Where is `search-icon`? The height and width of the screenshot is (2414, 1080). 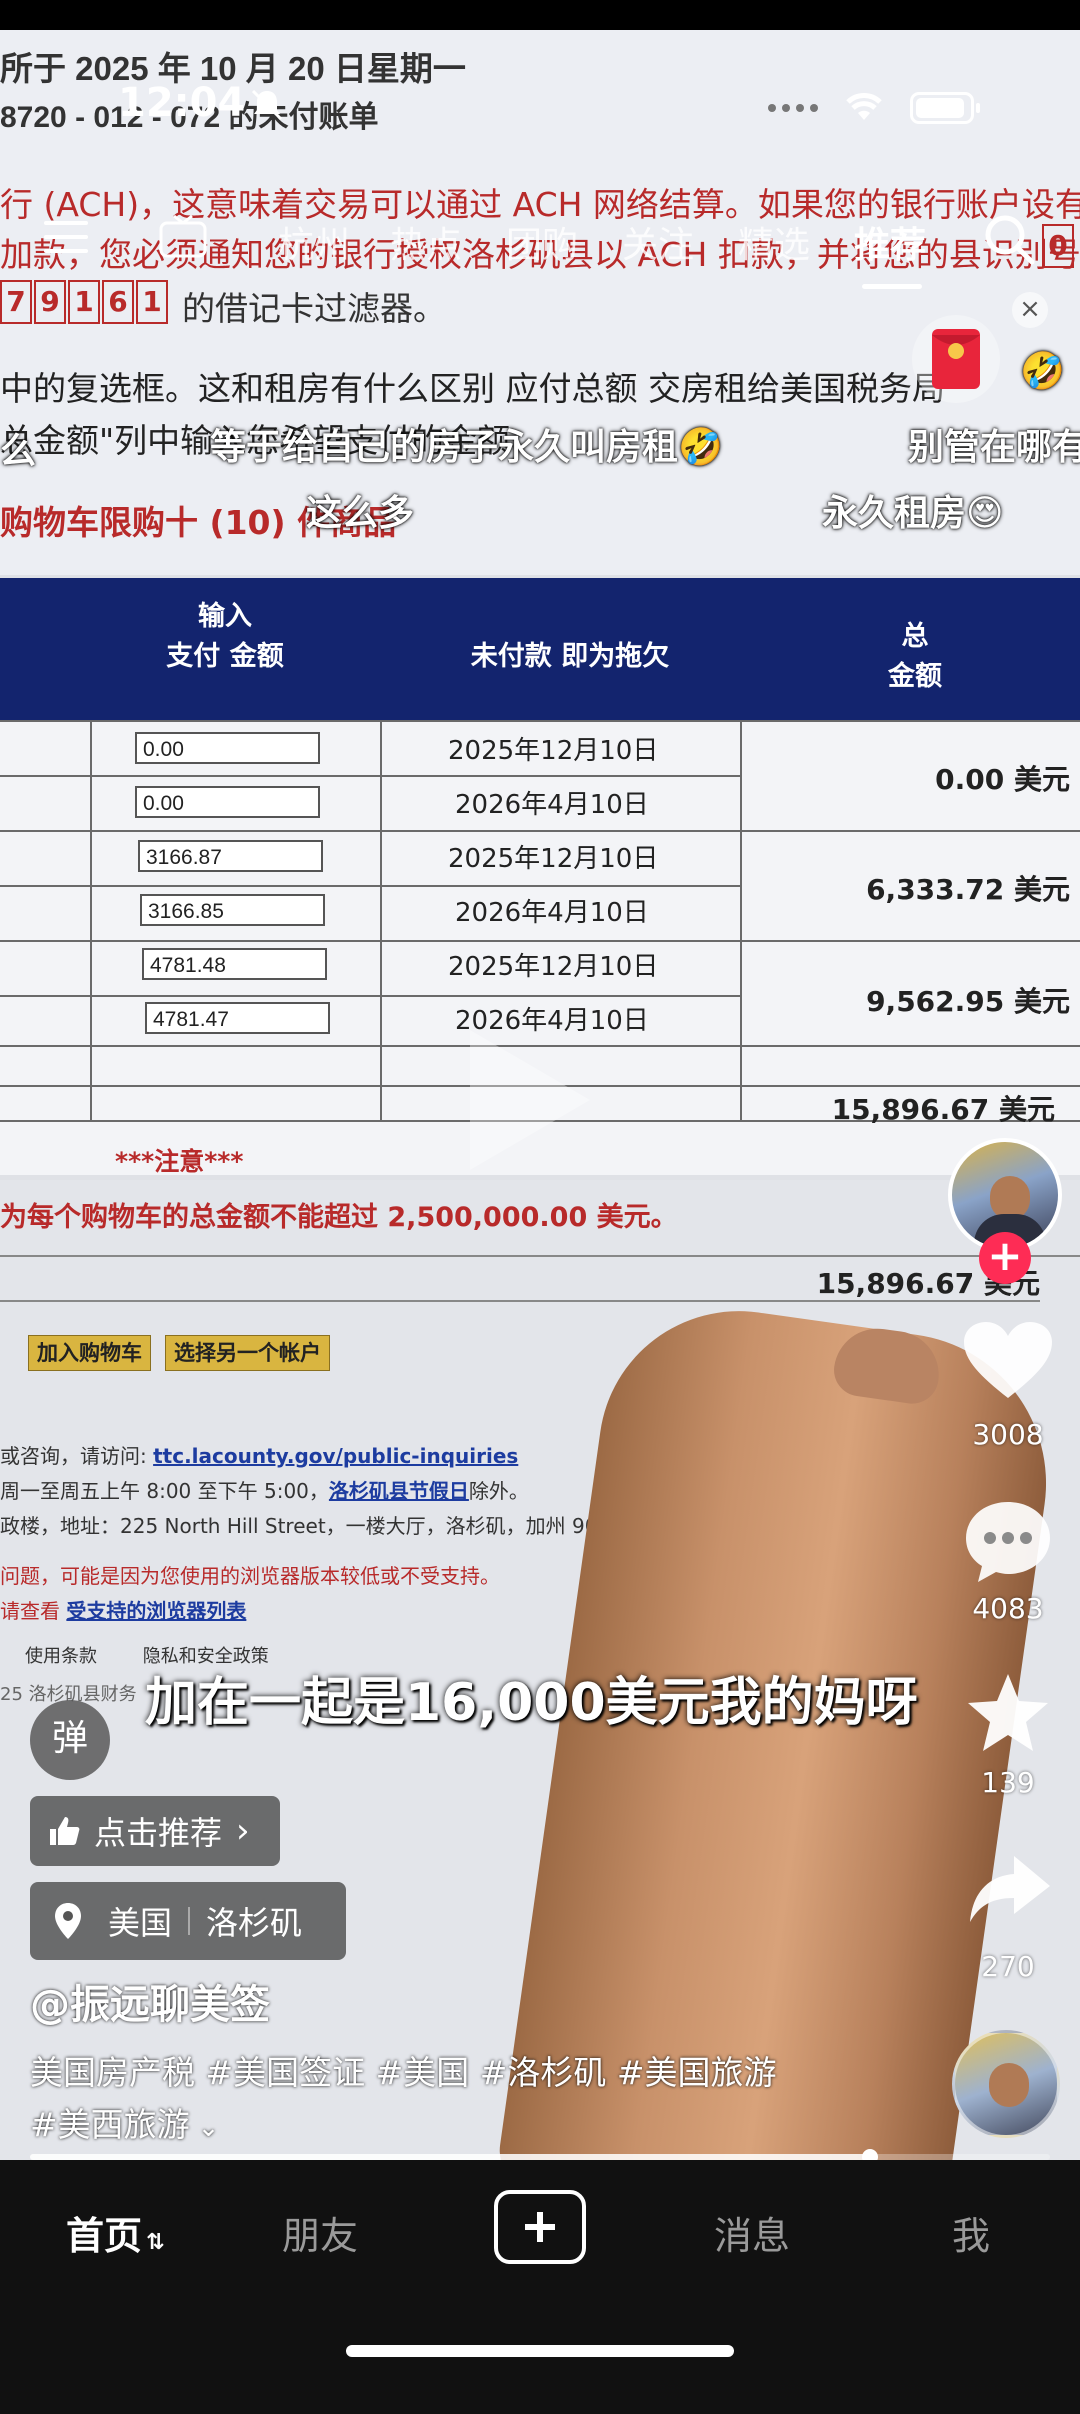
search-icon is located at coordinates (1009, 239).